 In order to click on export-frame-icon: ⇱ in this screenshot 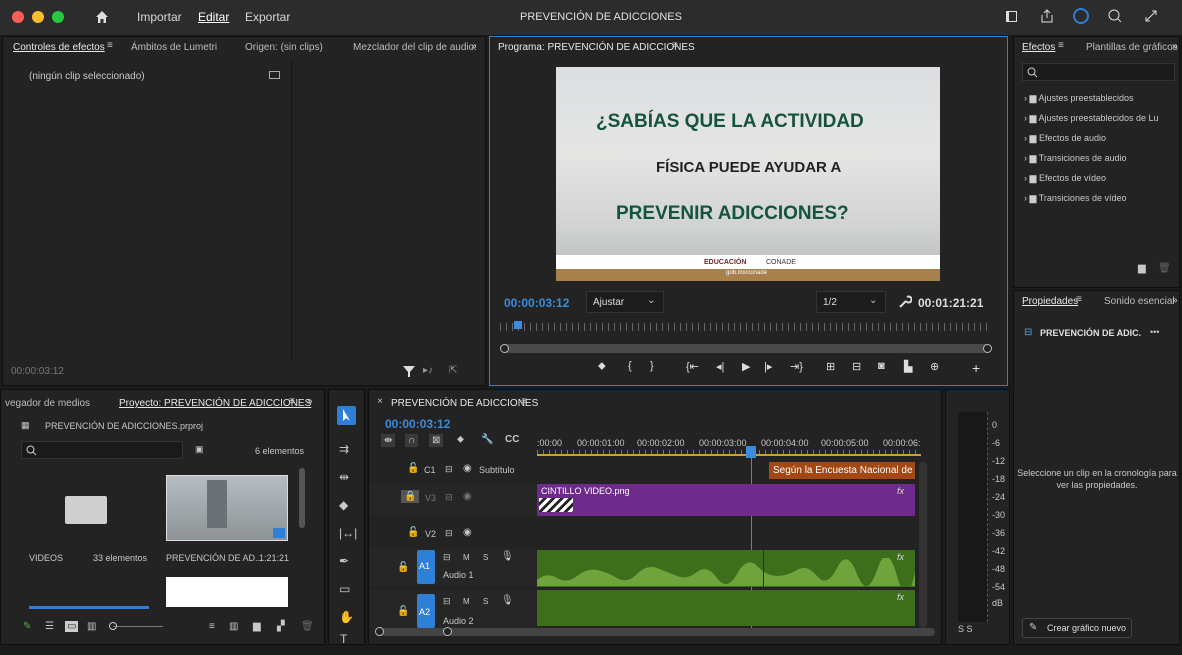, I will do `click(453, 370)`.